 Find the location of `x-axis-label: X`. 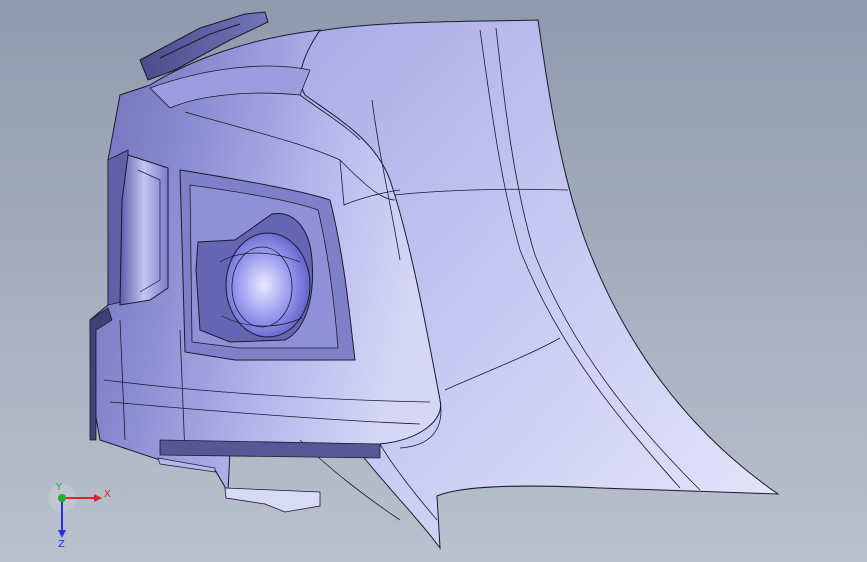

x-axis-label: X is located at coordinates (107, 494).